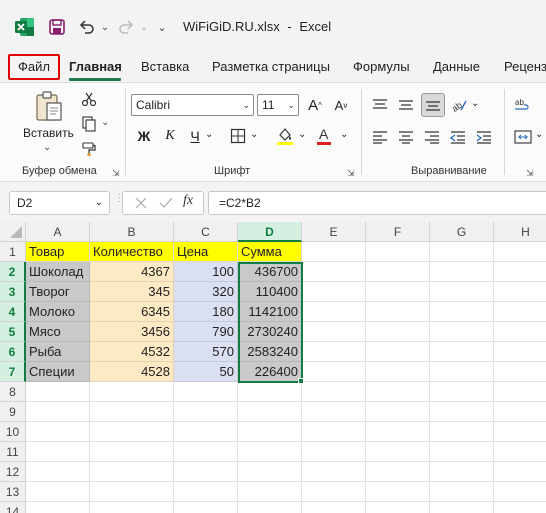 Image resolution: width=546 pixels, height=513 pixels. I want to click on redo-icon, so click(126, 27).